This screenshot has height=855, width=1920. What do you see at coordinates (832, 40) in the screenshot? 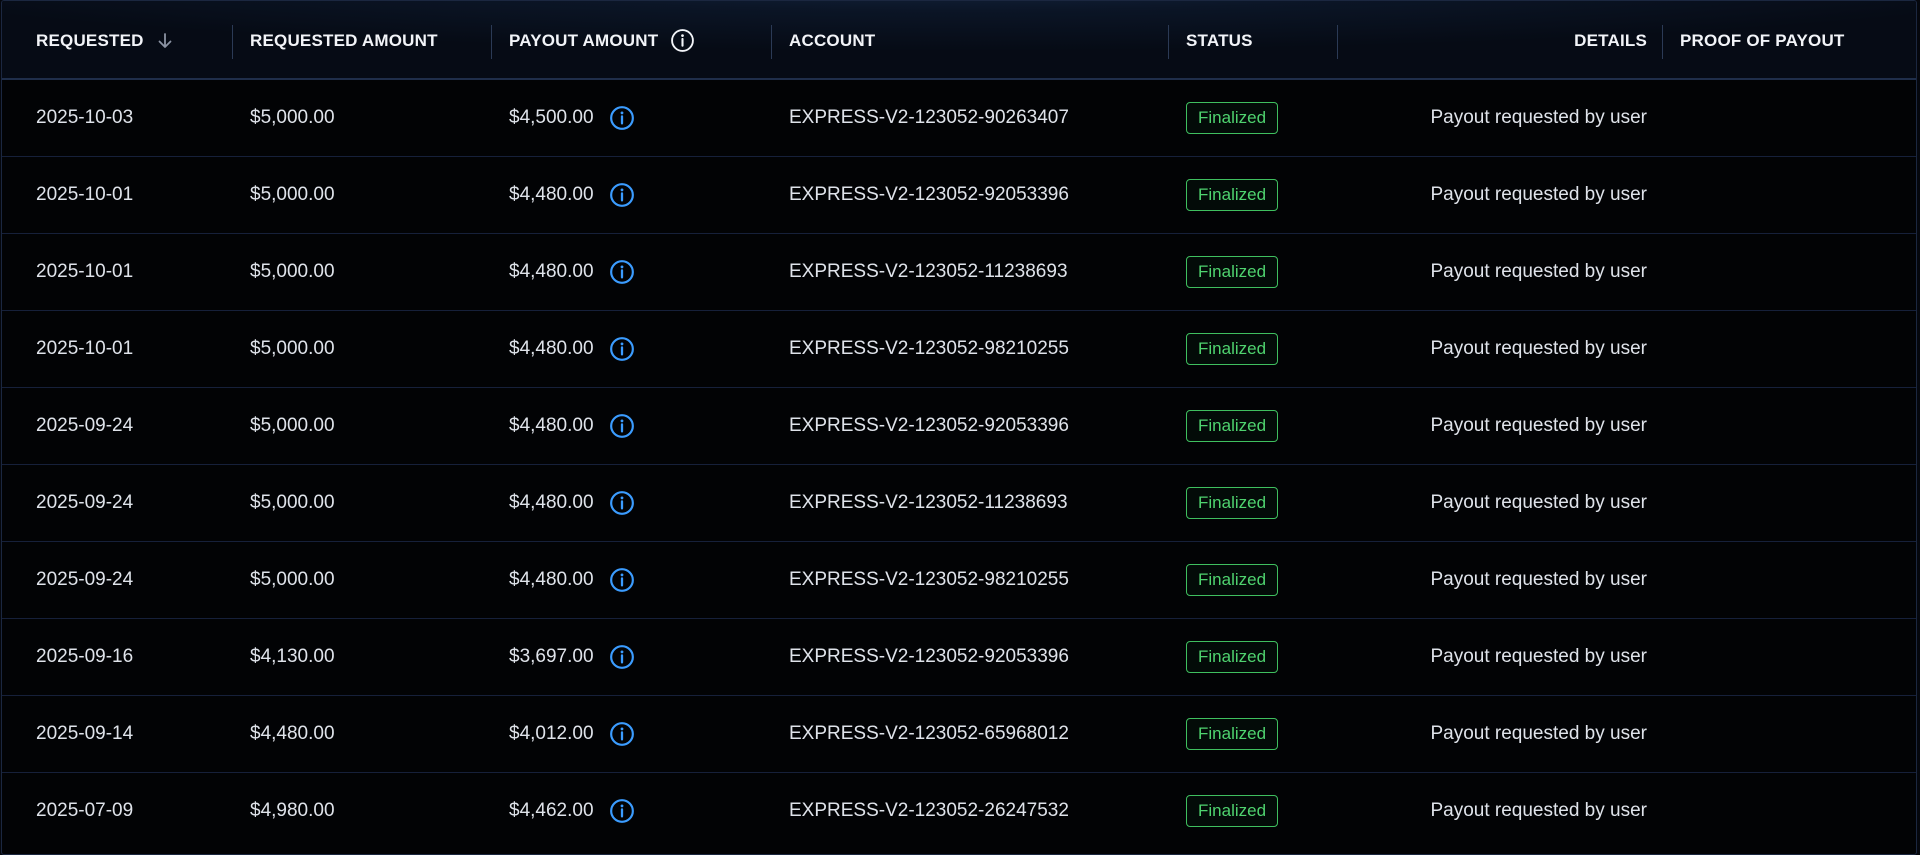
I see `column-header-account: ACCOUNT` at bounding box center [832, 40].